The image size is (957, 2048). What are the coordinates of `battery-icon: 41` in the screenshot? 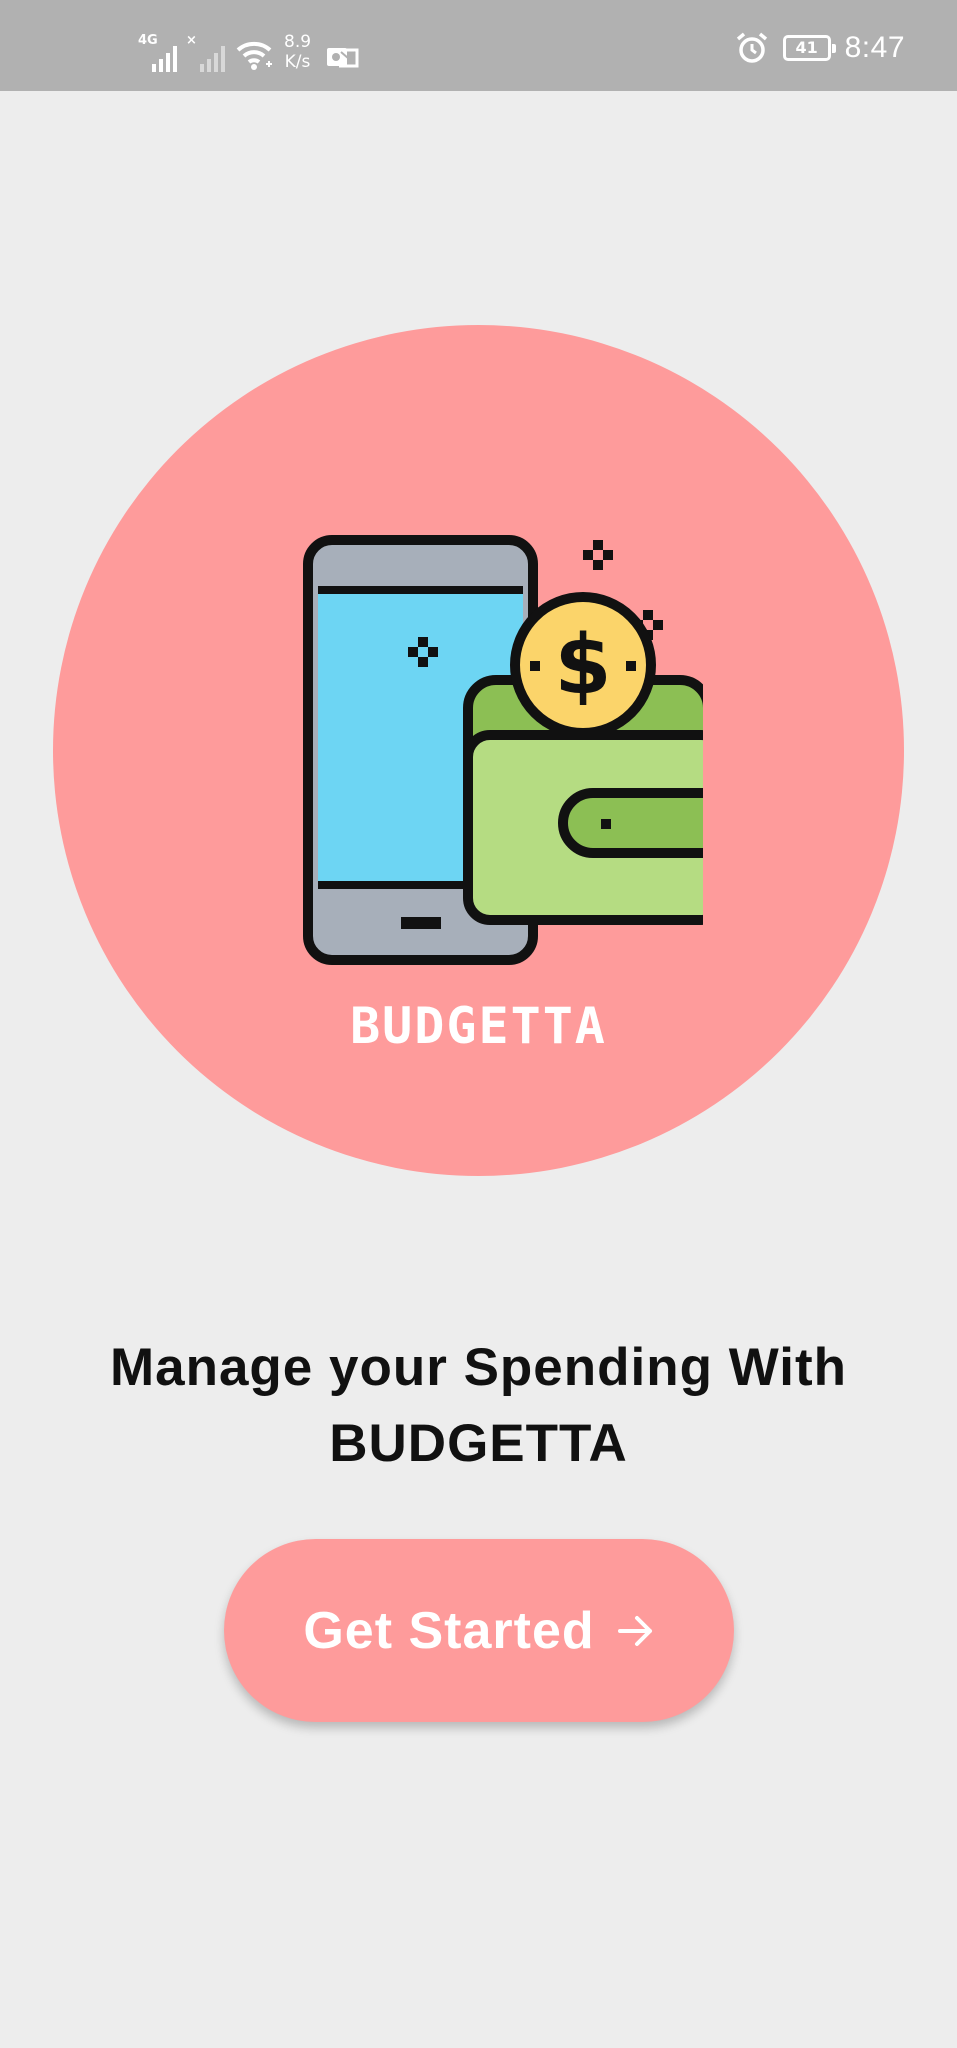 It's located at (809, 48).